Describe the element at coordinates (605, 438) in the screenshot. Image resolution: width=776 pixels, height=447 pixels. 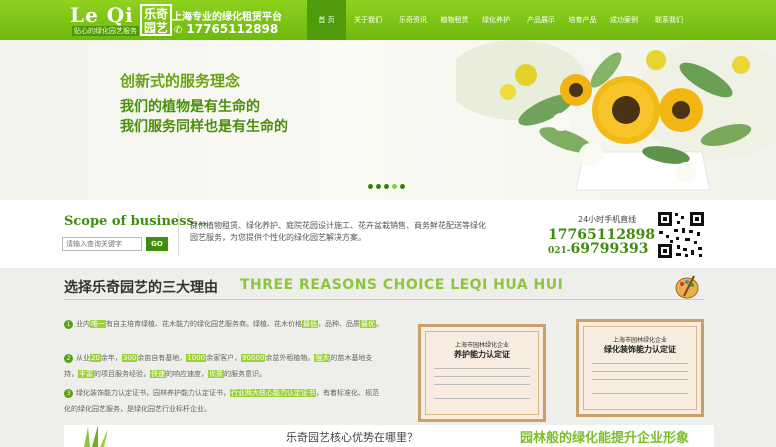
I see `advantages-tagline: 园林般的绿化能提升企业形象` at that location.